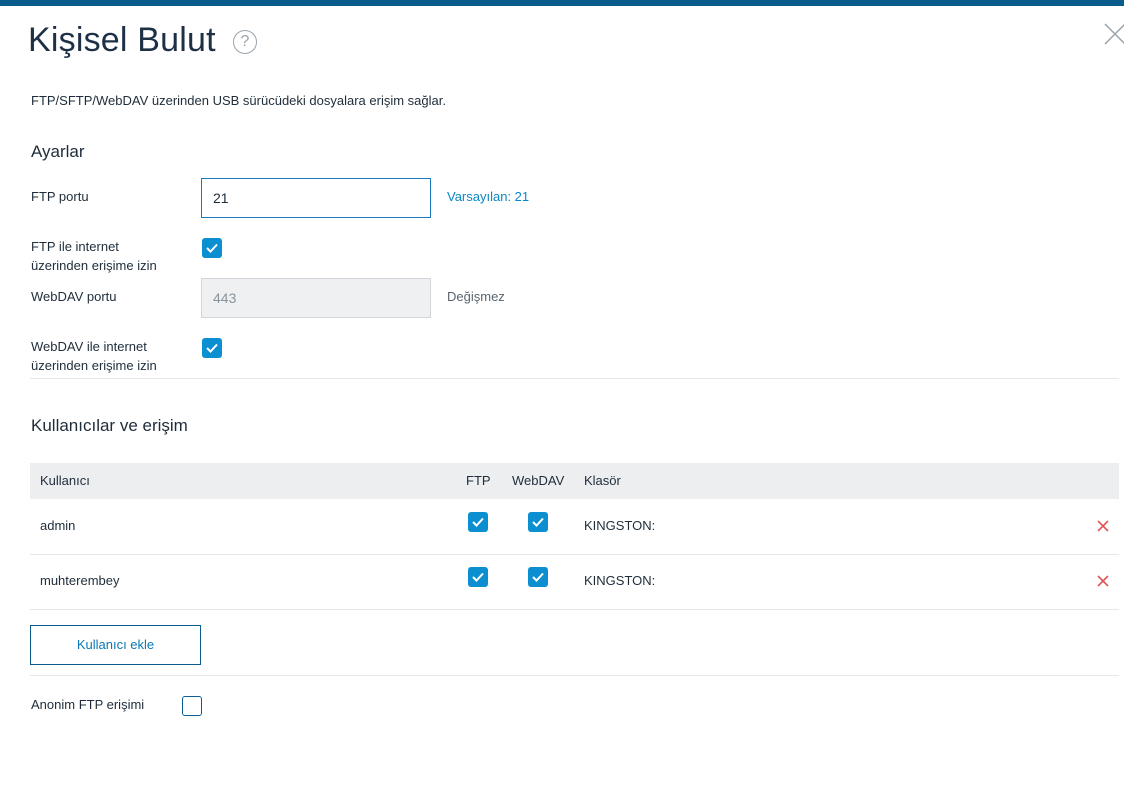 This screenshot has height=809, width=1124. I want to click on user-name: muhterembey, so click(80, 580).